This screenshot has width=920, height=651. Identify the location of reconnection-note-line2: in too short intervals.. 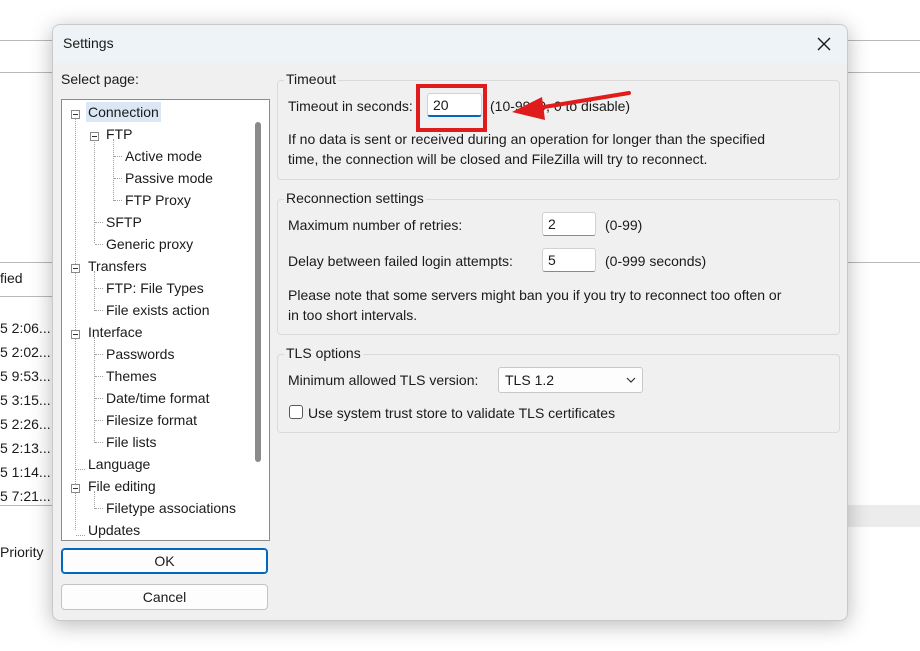
(353, 315).